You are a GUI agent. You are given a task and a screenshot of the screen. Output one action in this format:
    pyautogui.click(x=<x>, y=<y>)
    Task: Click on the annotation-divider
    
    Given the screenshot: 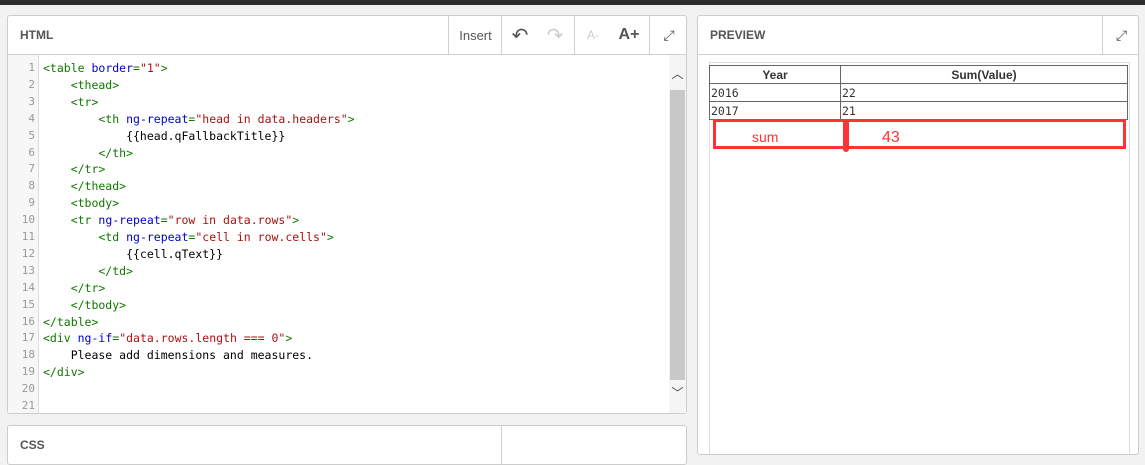 What is the action you would take?
    pyautogui.click(x=846, y=135)
    